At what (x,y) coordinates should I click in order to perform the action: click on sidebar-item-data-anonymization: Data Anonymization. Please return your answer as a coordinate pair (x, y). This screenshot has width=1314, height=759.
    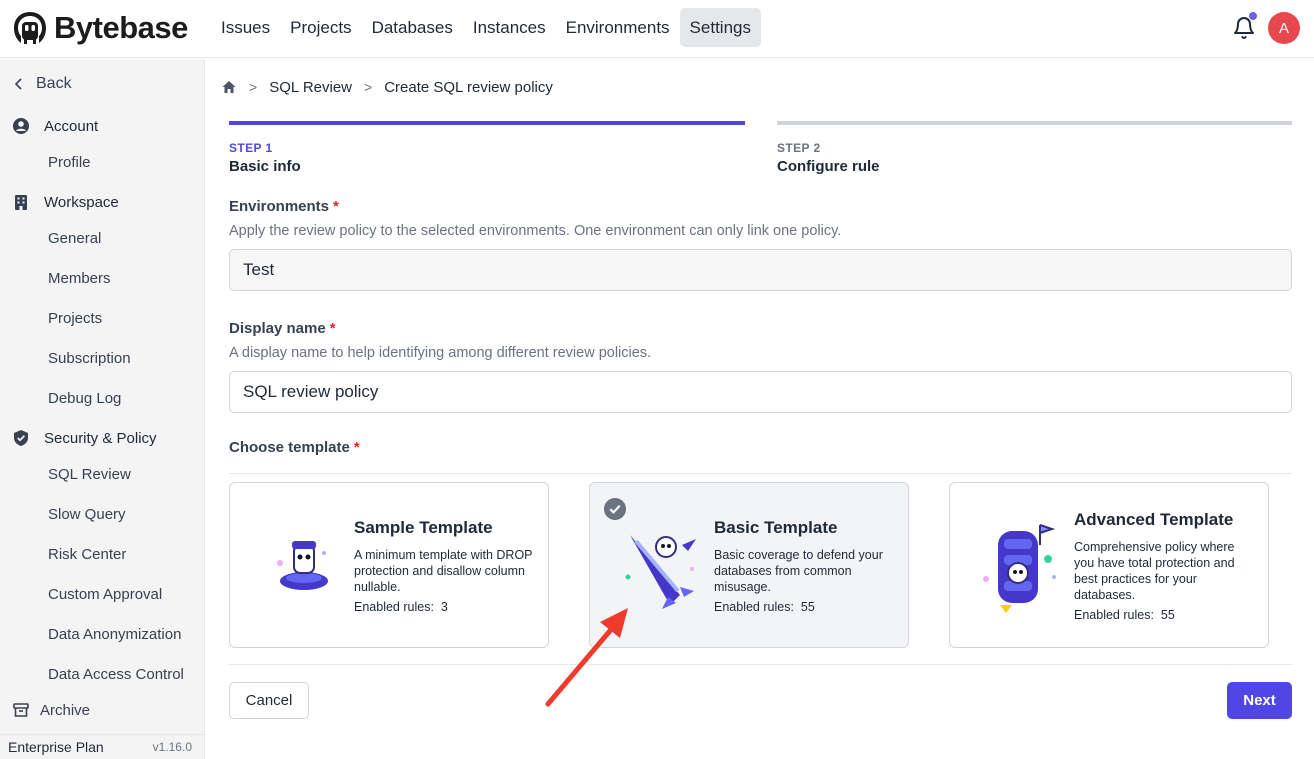
    Looking at the image, I should click on (114, 634).